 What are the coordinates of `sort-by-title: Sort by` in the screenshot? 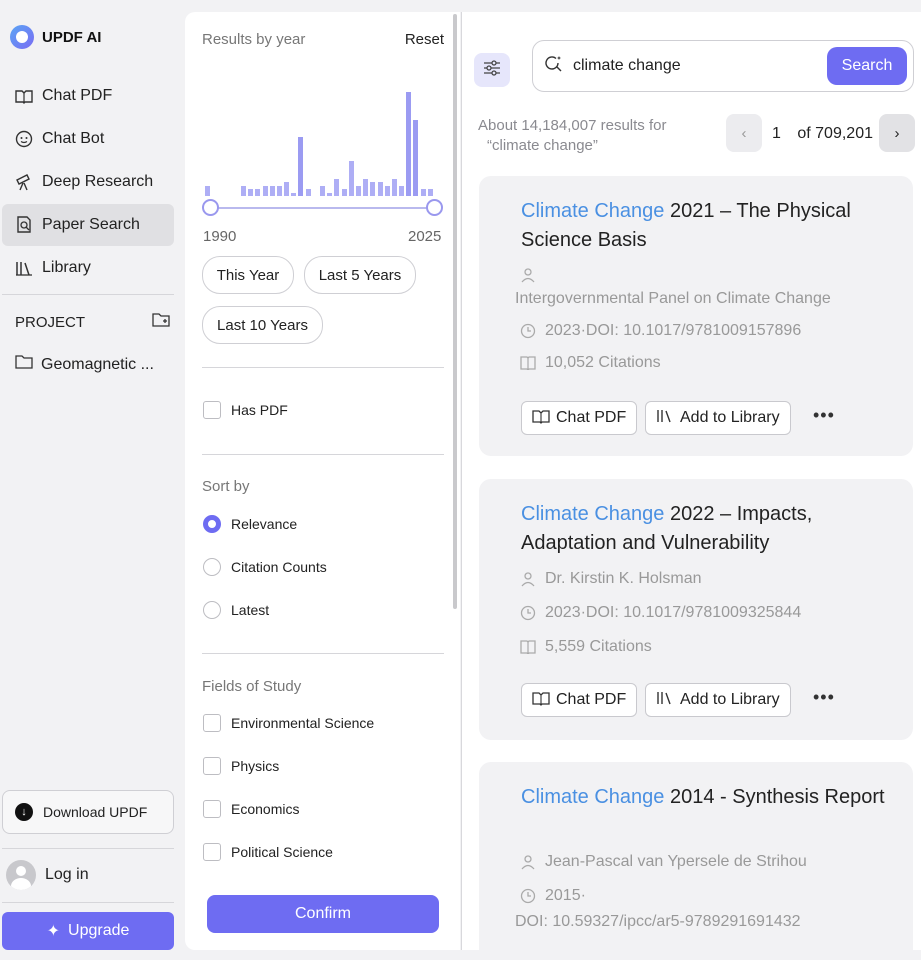 It's located at (226, 486).